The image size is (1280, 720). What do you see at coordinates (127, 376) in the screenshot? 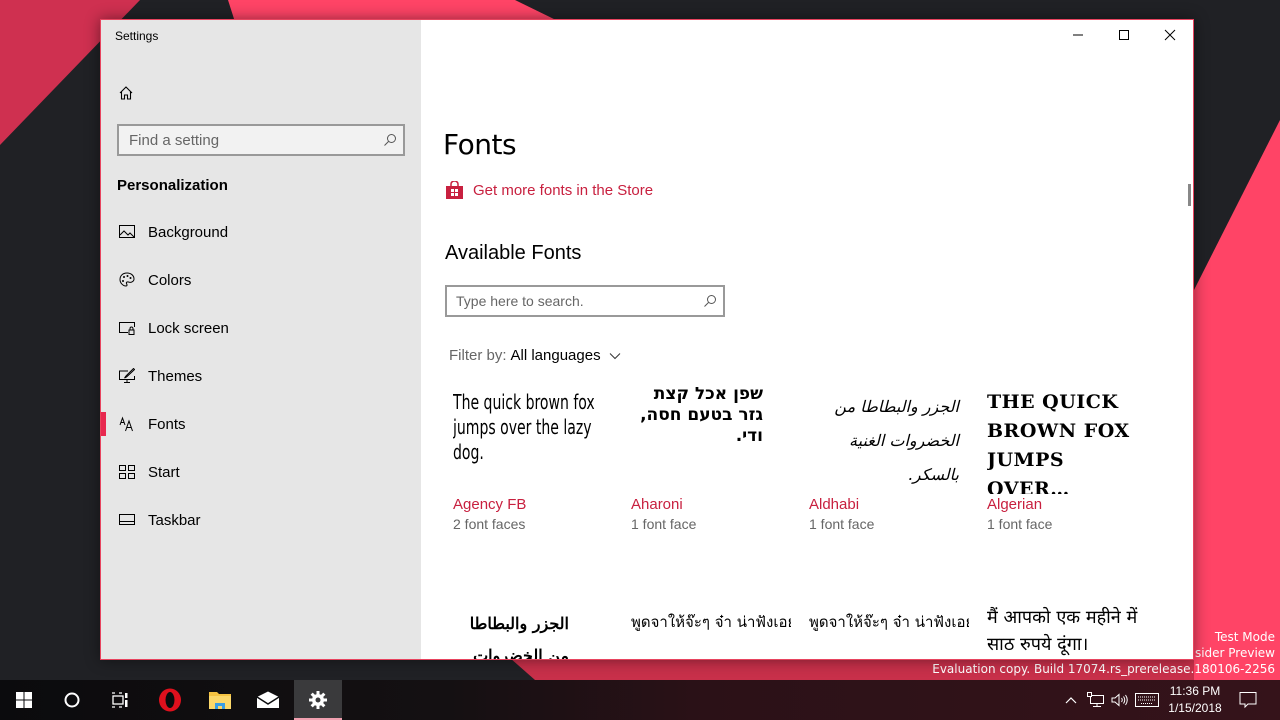
I see `themes-icon` at bounding box center [127, 376].